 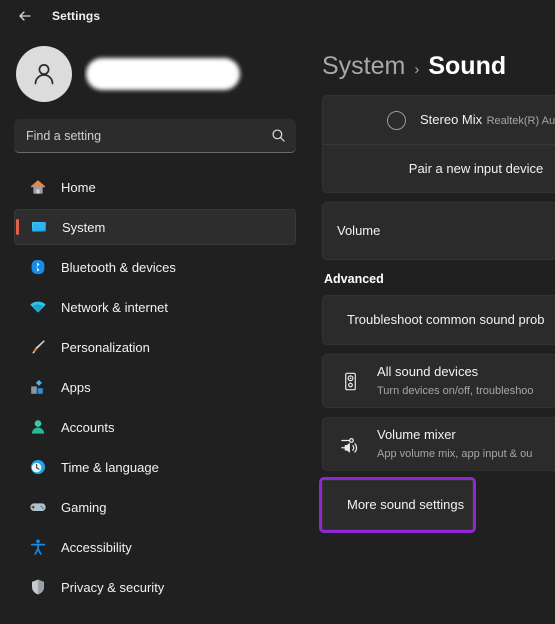 I want to click on sidebar-item-apps: Apps, so click(x=155, y=387).